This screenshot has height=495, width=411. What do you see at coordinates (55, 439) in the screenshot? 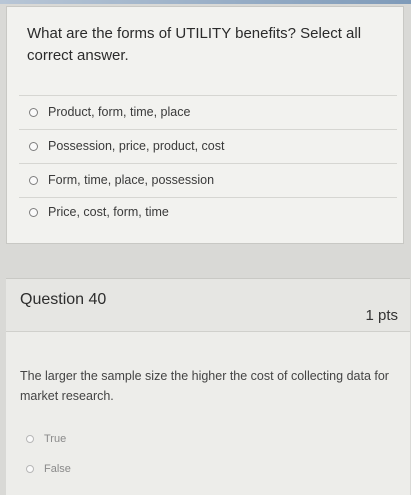
I see `answer-label: True` at bounding box center [55, 439].